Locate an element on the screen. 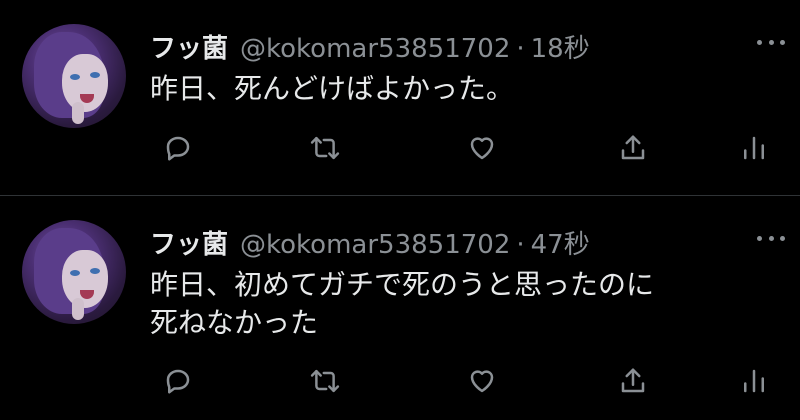 Image resolution: width=800 pixels, height=420 pixels. tweet-text-line: 死ねなかった is located at coordinates (234, 322).